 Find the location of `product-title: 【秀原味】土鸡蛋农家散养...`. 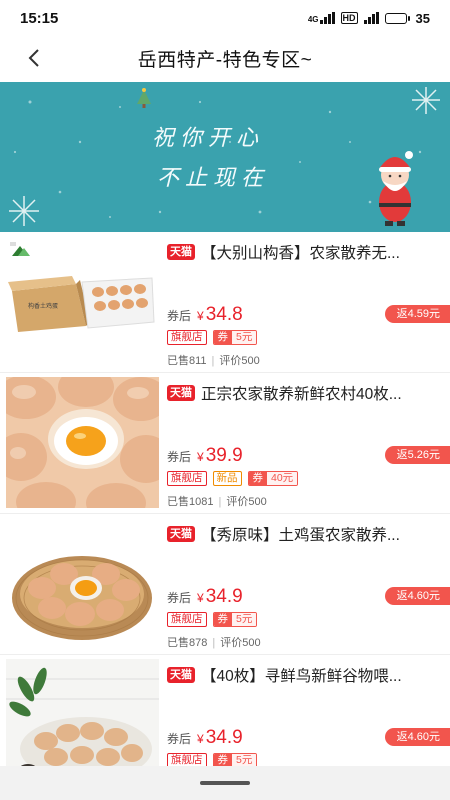

product-title: 【秀原味】土鸡蛋农家散养... is located at coordinates (300, 534).